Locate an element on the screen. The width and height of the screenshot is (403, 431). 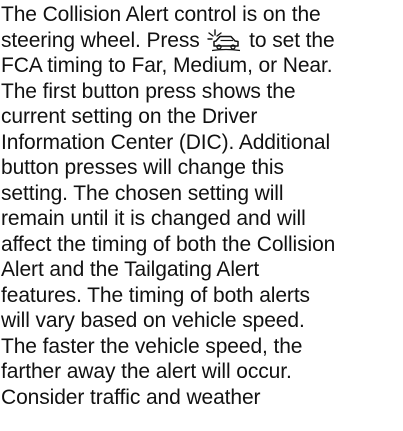
text-line: will vary based on vehicle speed. is located at coordinates (153, 320).